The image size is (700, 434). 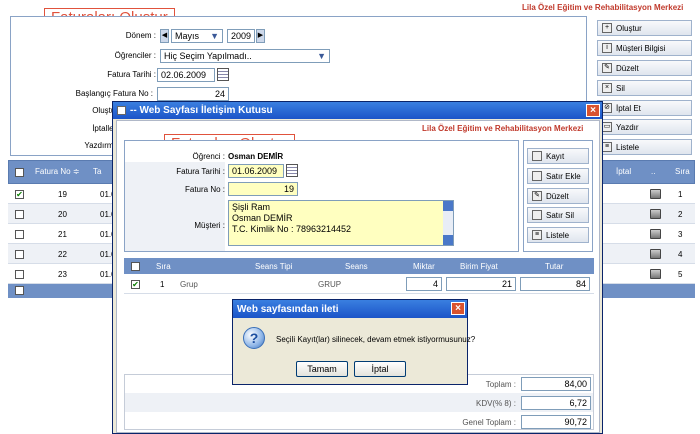 I want to click on row-checkbox: ✔, so click(x=19, y=194).